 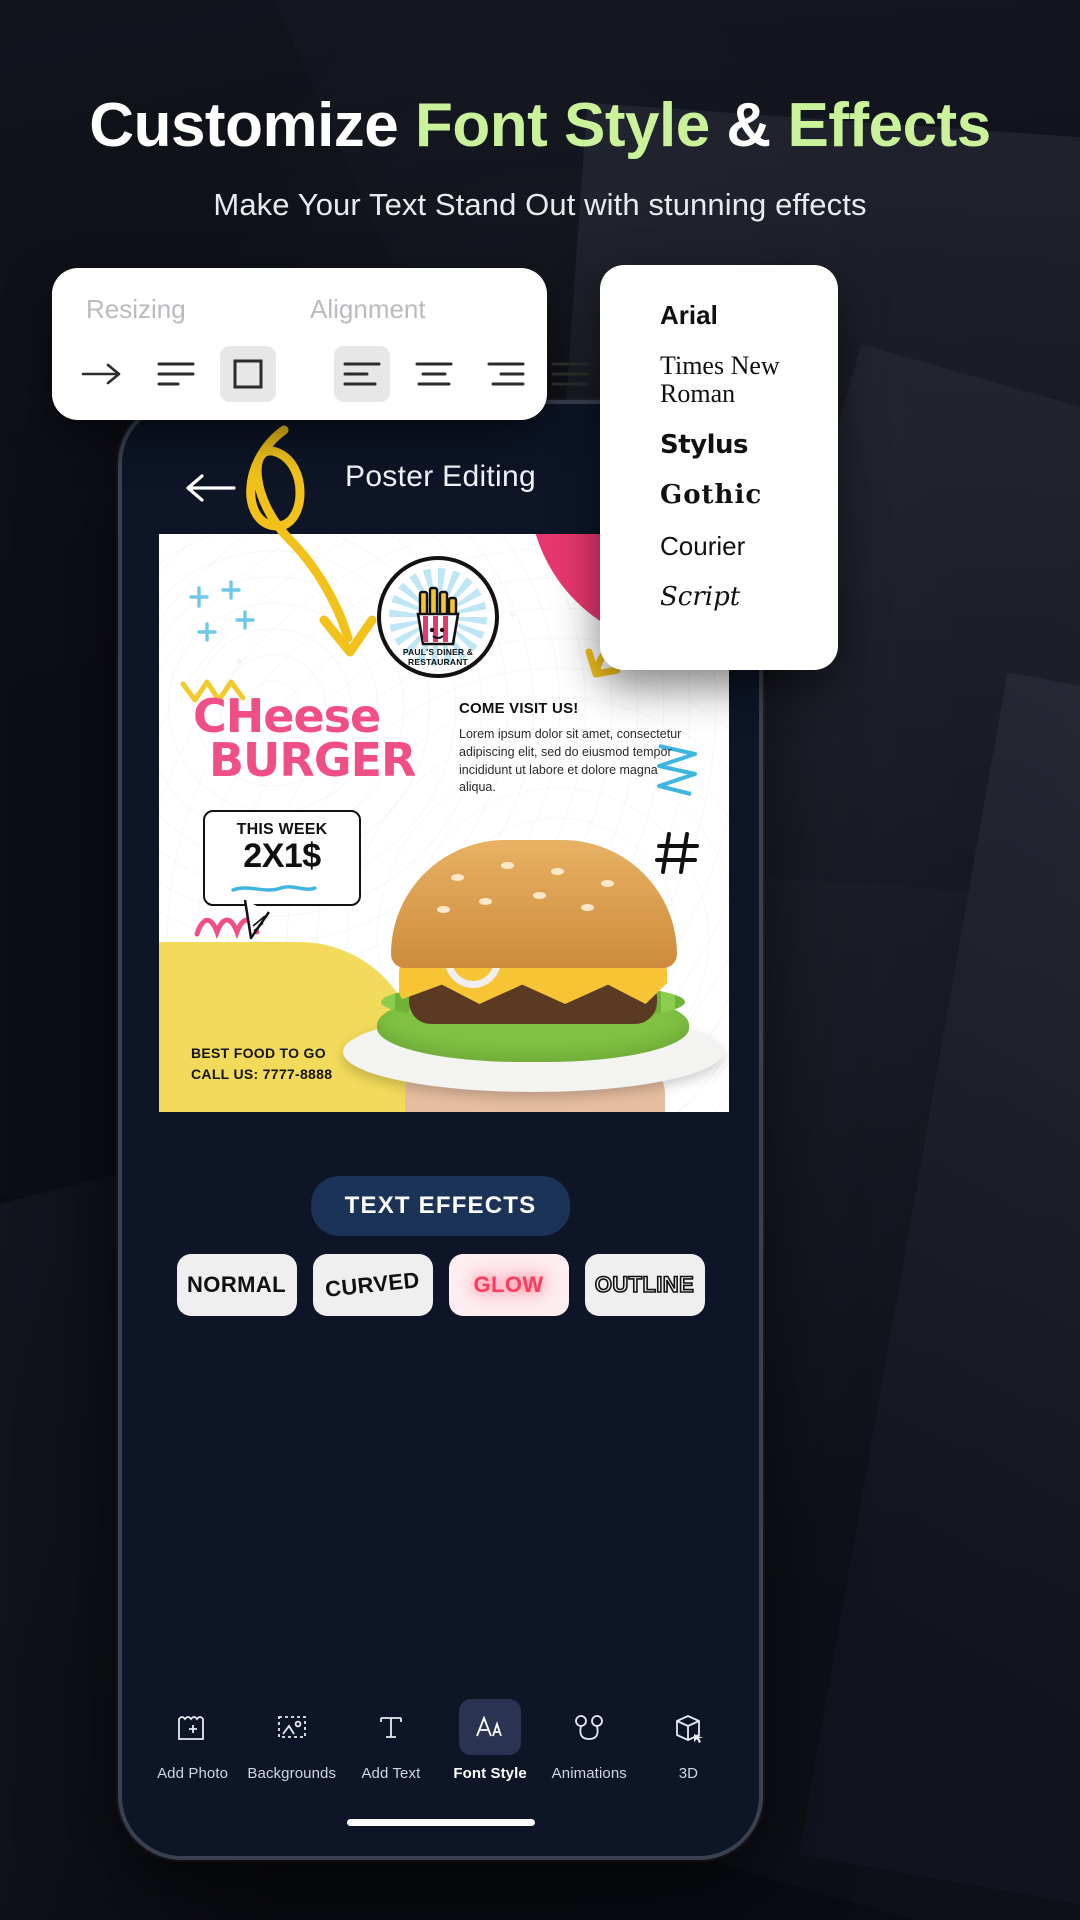 I want to click on effect-chip-label: GLOW, so click(x=508, y=1284).